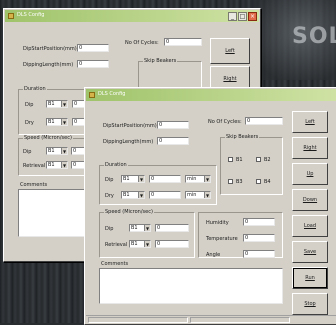  Describe the element at coordinates (310, 148) in the screenshot. I see `right-button: Right` at that location.